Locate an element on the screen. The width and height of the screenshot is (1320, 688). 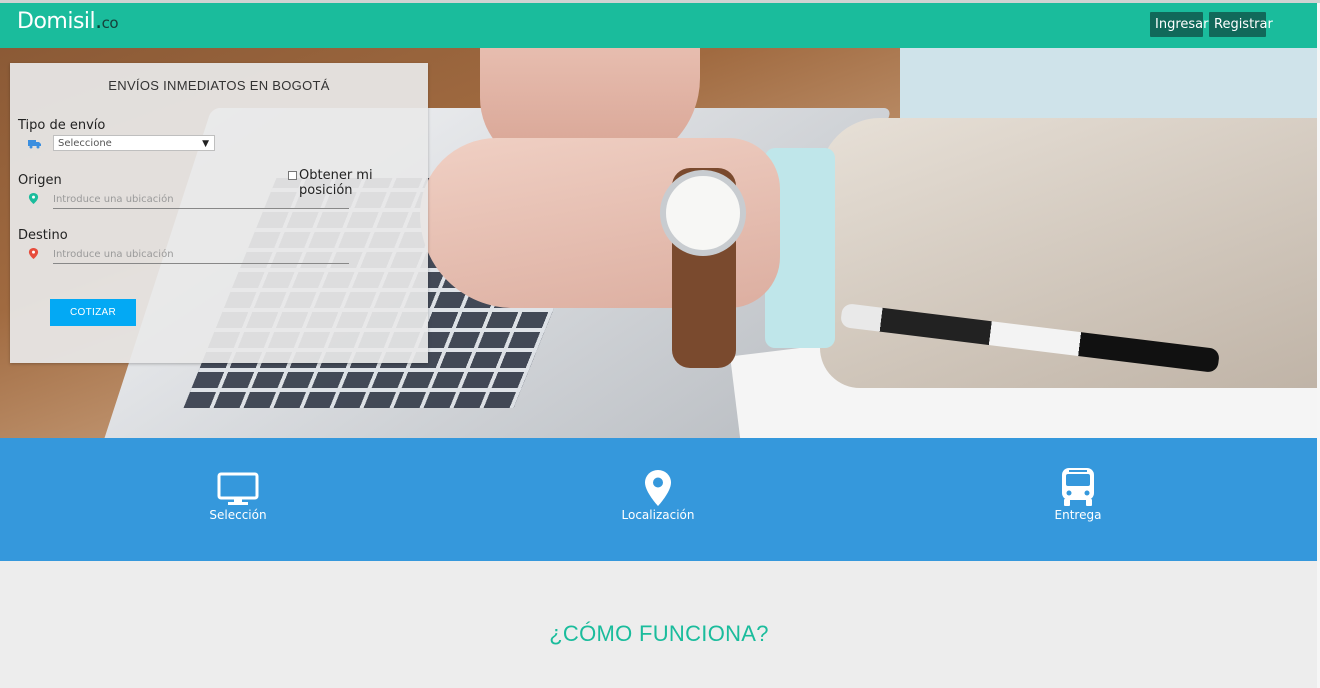
destination-input is located at coordinates (201, 255).